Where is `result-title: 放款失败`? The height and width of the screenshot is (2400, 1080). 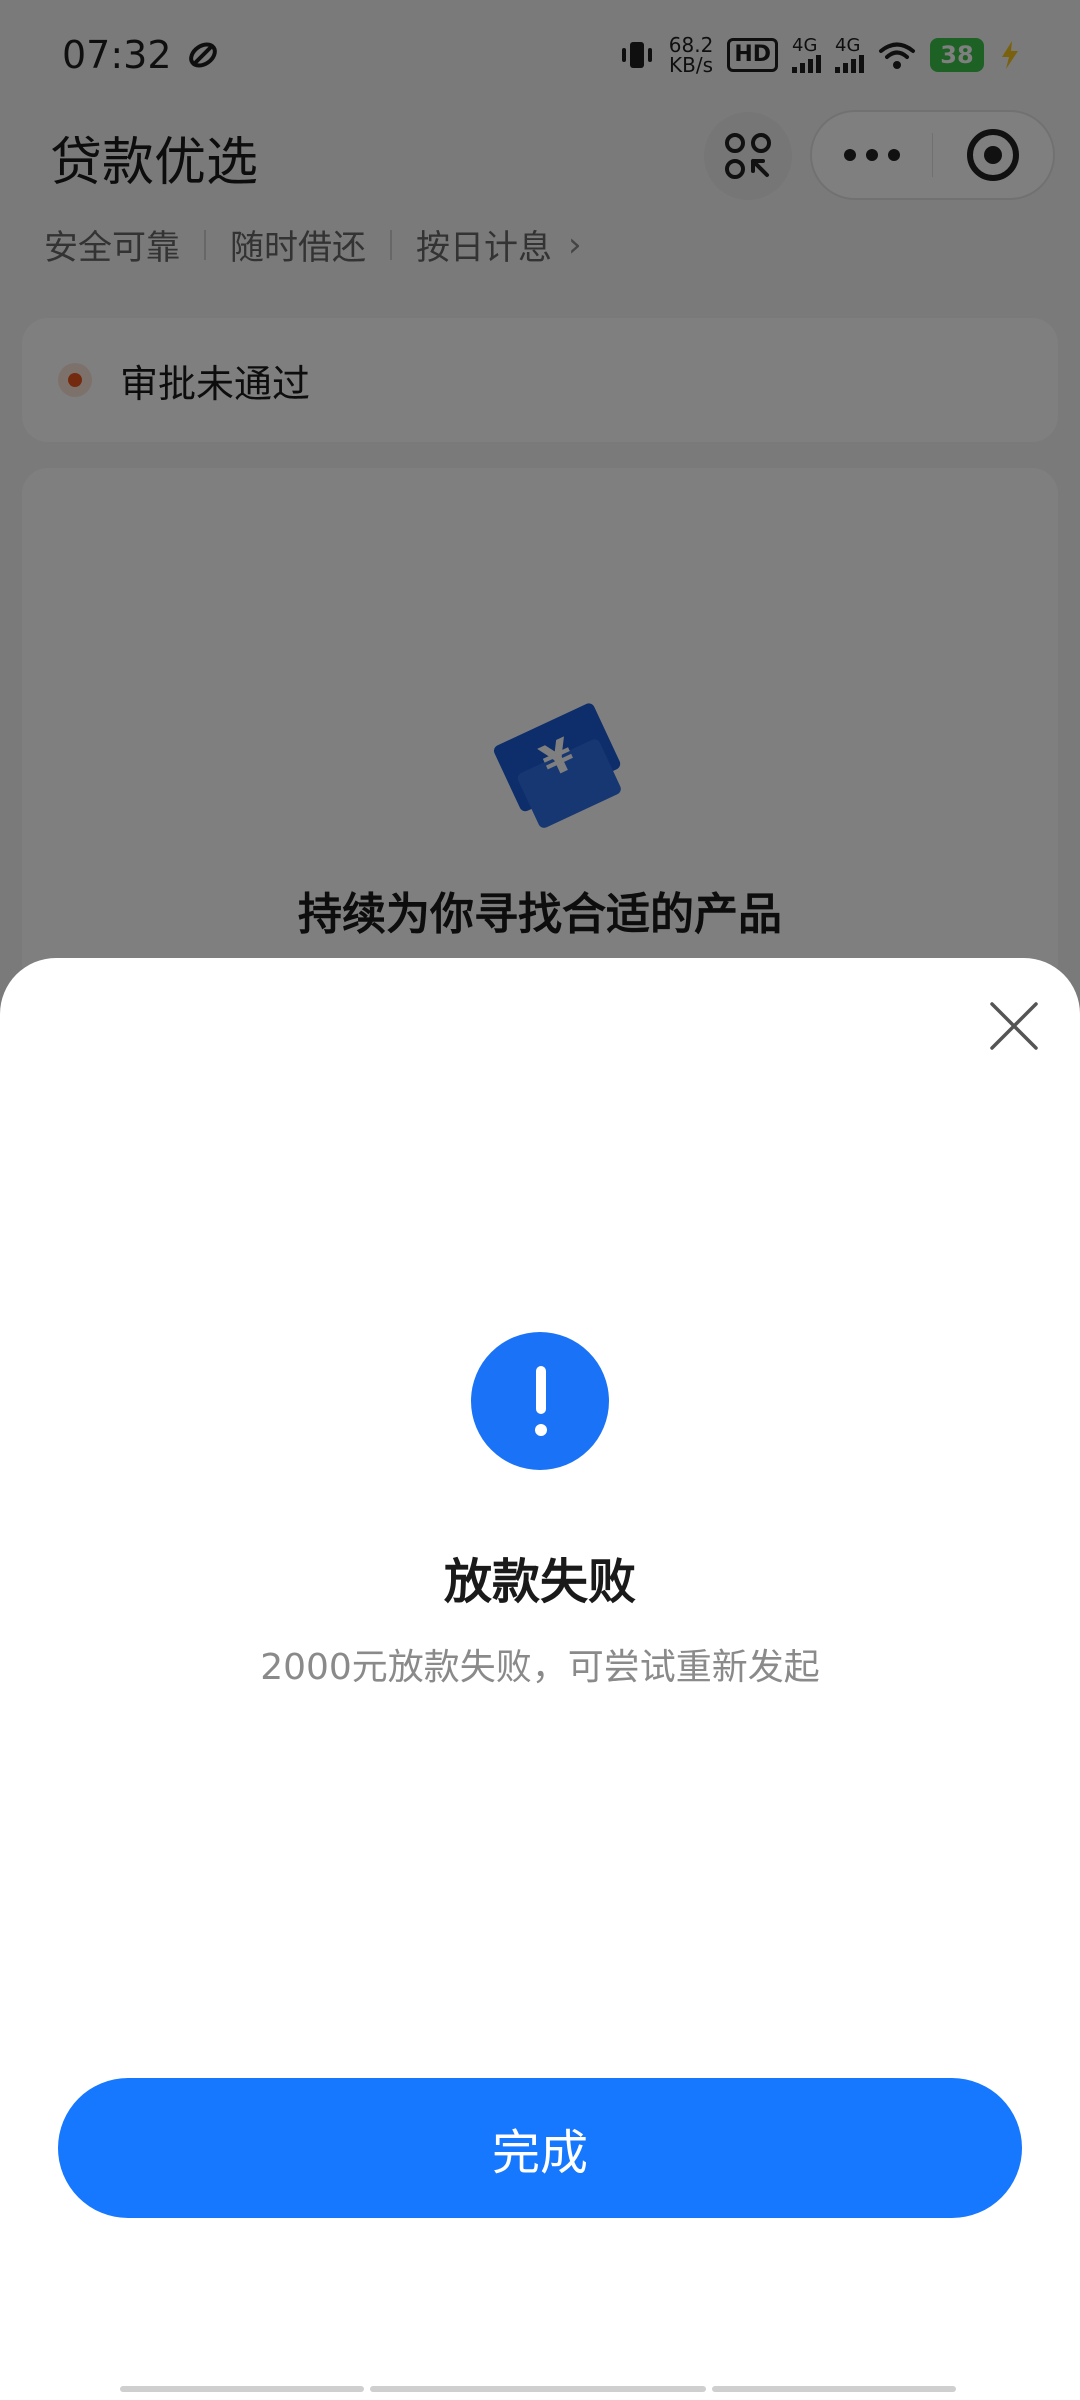
result-title: 放款失败 is located at coordinates (539, 1582).